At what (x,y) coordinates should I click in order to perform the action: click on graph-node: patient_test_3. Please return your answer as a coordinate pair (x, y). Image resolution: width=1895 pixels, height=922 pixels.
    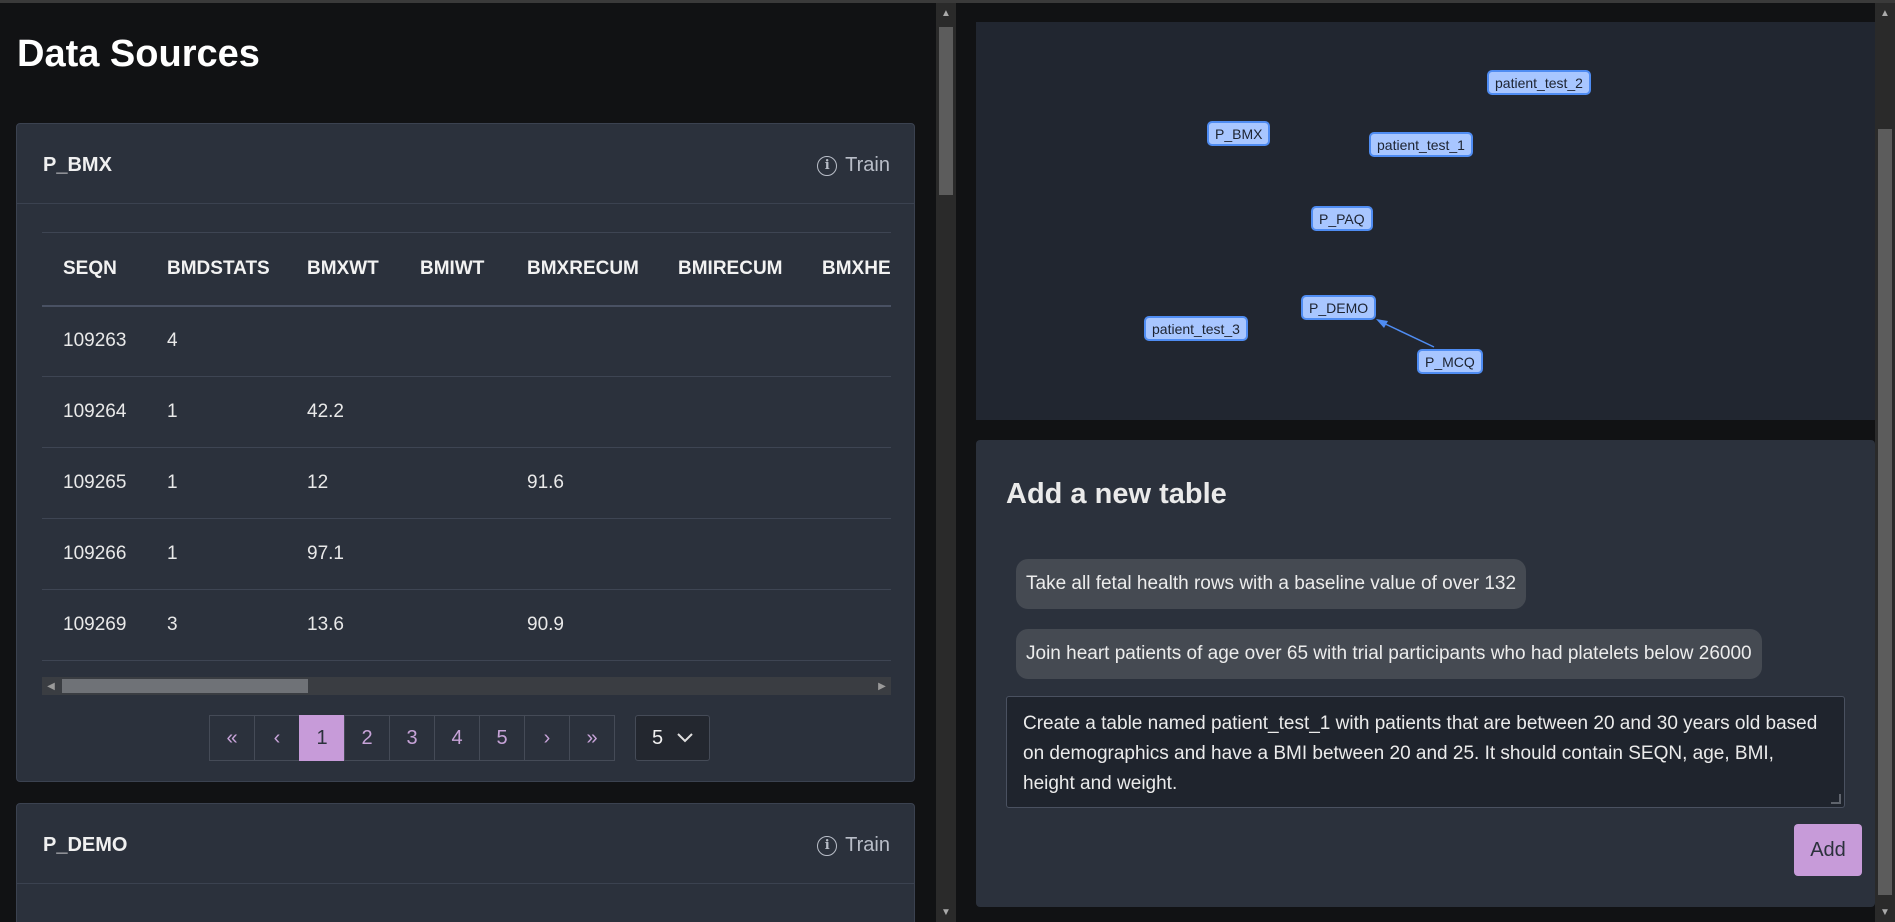
    Looking at the image, I should click on (1196, 328).